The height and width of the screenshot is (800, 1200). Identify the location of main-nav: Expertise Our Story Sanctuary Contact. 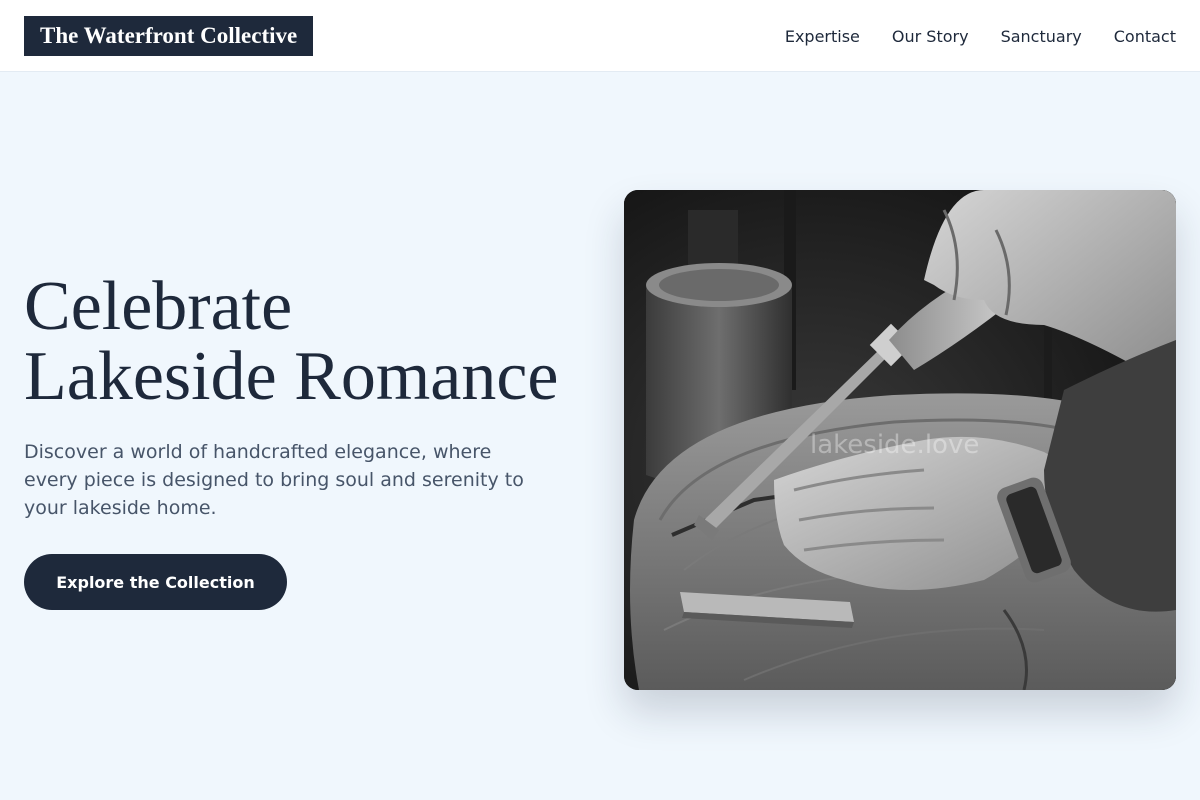
(980, 36).